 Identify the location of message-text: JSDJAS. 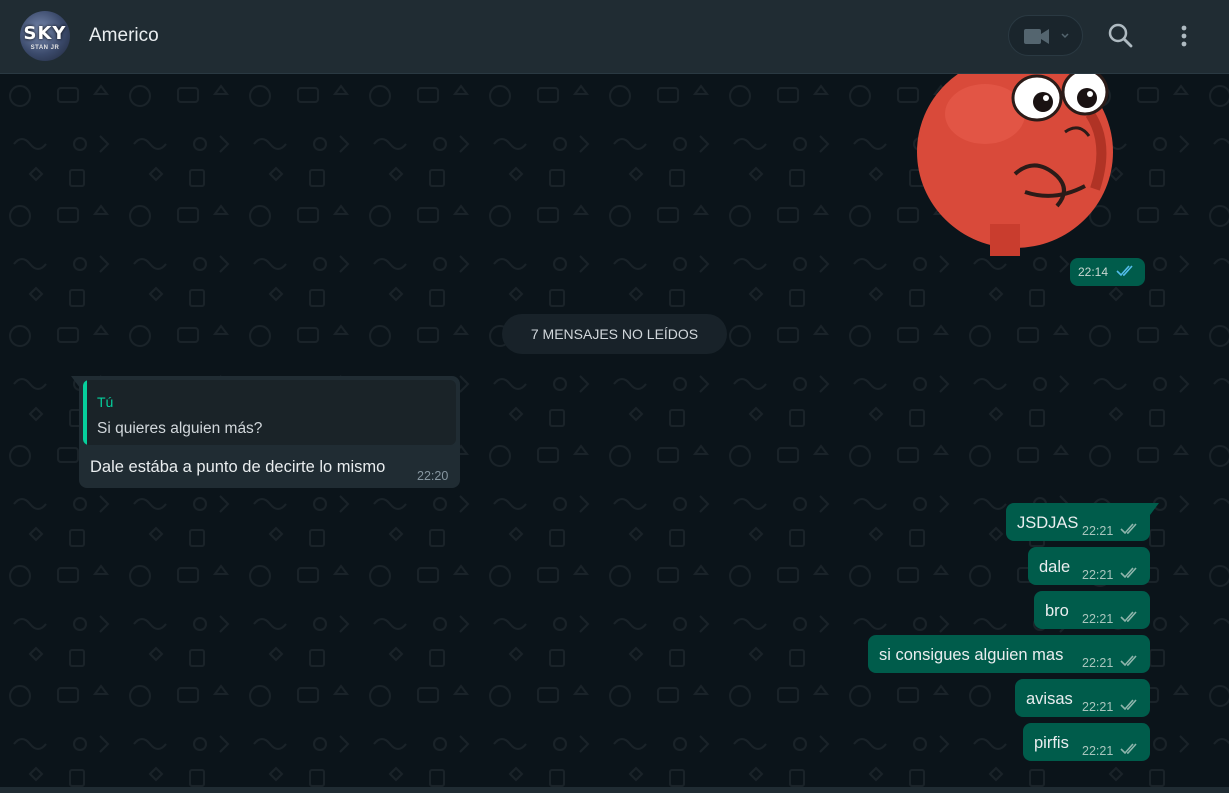
(1048, 523).